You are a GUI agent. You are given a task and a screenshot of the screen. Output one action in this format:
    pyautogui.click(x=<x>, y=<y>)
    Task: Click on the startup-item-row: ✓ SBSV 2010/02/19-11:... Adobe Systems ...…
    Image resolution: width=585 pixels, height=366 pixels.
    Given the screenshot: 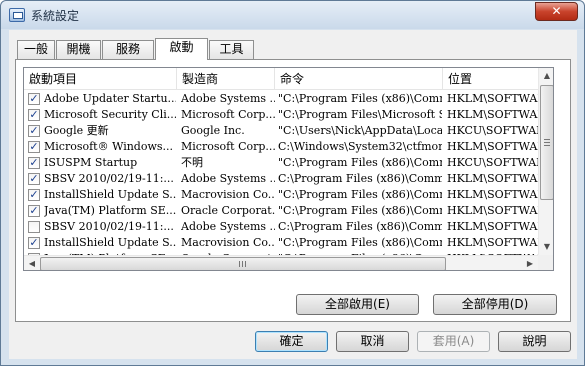 What is the action you would take?
    pyautogui.click(x=281, y=179)
    